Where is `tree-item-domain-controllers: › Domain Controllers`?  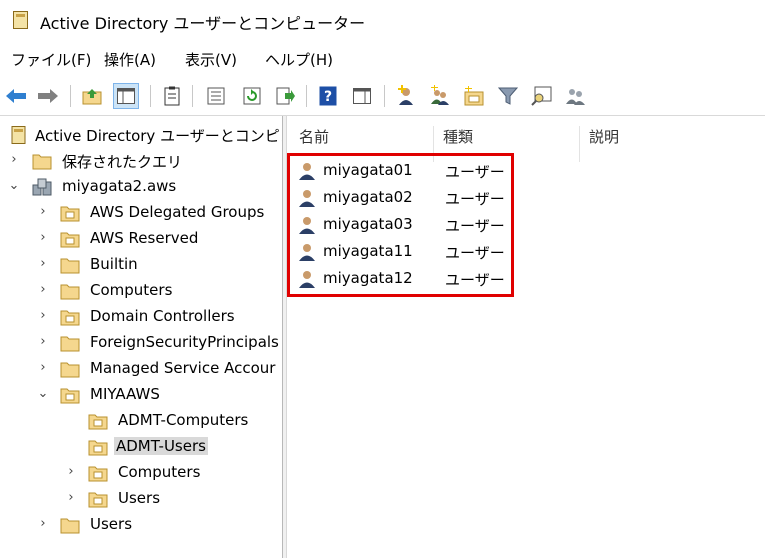
tree-item-domain-controllers: › Domain Controllers is located at coordinates (141, 317).